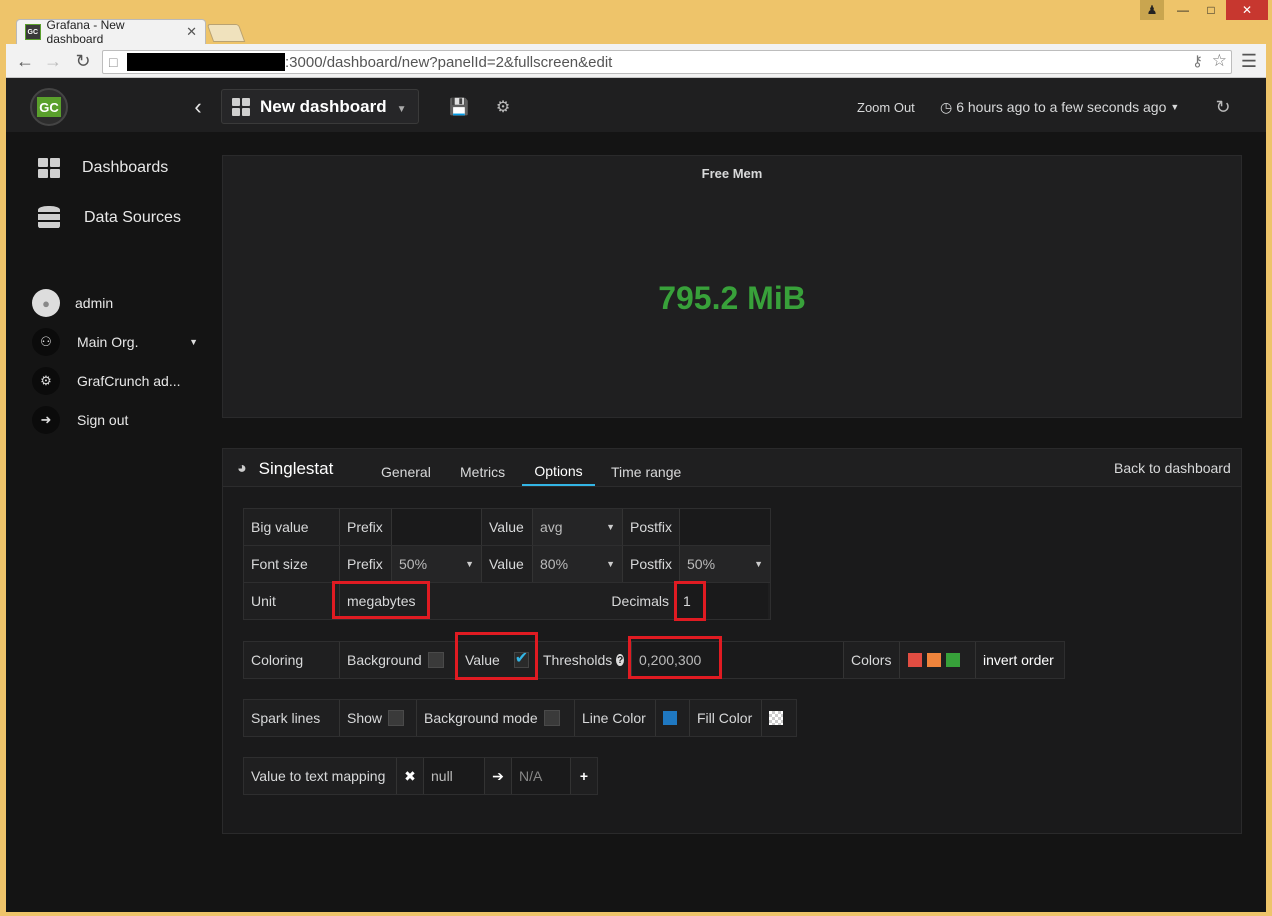 This screenshot has width=1272, height=916. I want to click on back-to-dashboard-link: Back to dashboard, so click(1172, 468).